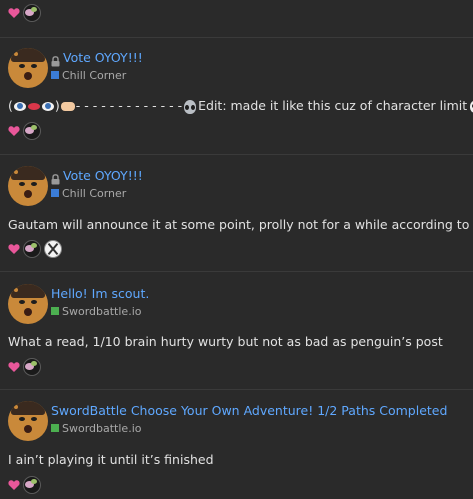 This screenshot has width=473, height=499. What do you see at coordinates (67, 106) in the screenshot?
I see `pointing-hand-emoji-icon` at bounding box center [67, 106].